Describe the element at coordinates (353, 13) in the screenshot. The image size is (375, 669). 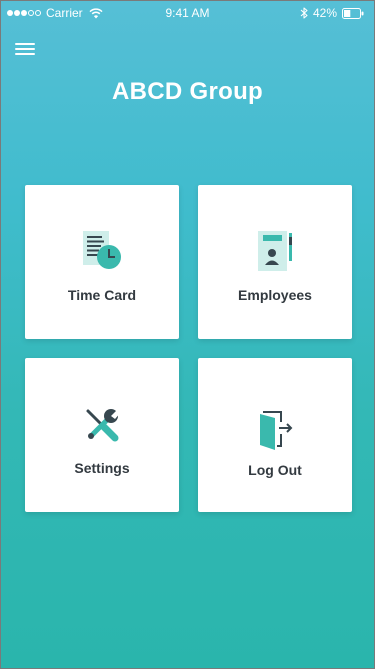
I see `battery-icon` at that location.